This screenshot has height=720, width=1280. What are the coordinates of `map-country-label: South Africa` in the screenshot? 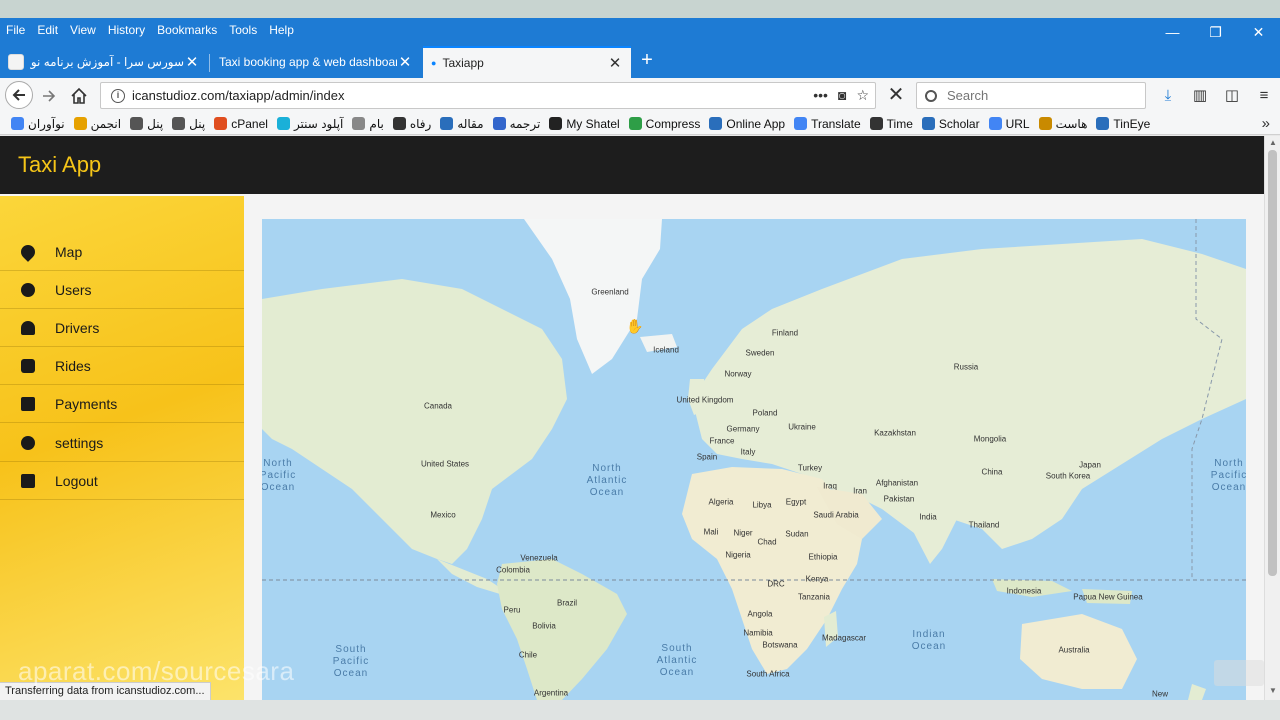 It's located at (768, 674).